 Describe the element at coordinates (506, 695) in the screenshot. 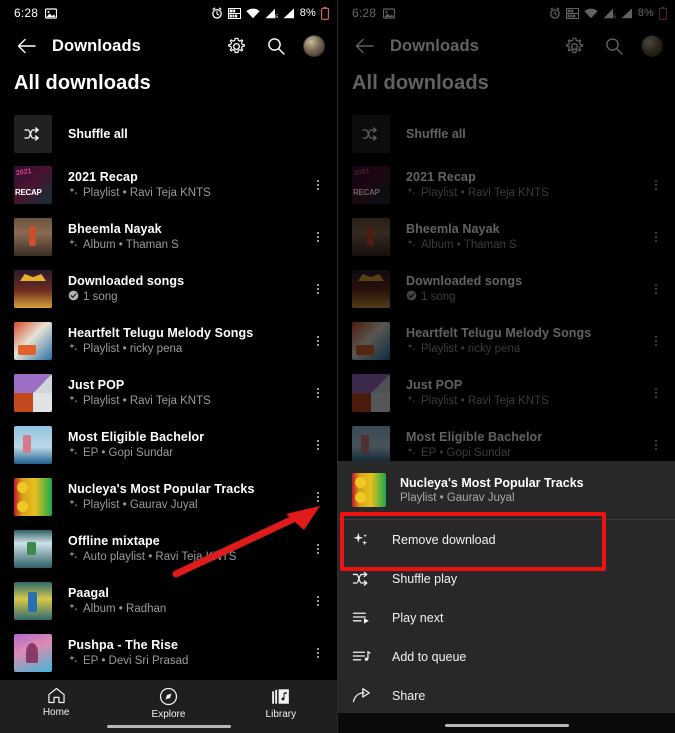

I see `menu-item-share: Share` at that location.